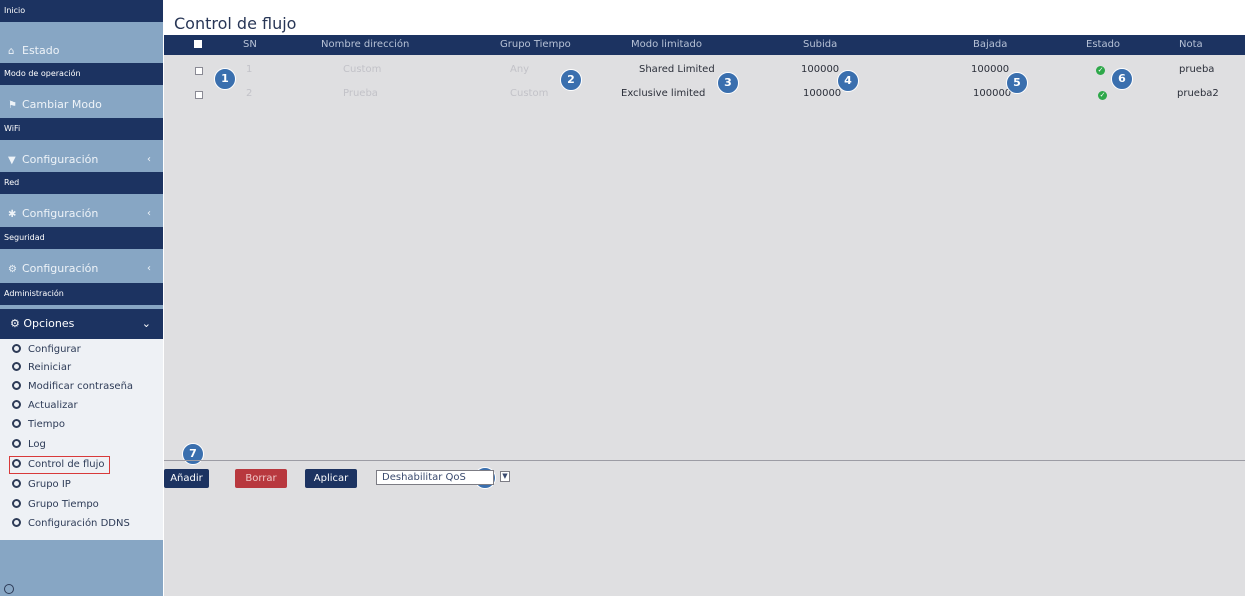 The height and width of the screenshot is (596, 1246). I want to click on section-header-modo: Modo de operación, so click(81, 74).